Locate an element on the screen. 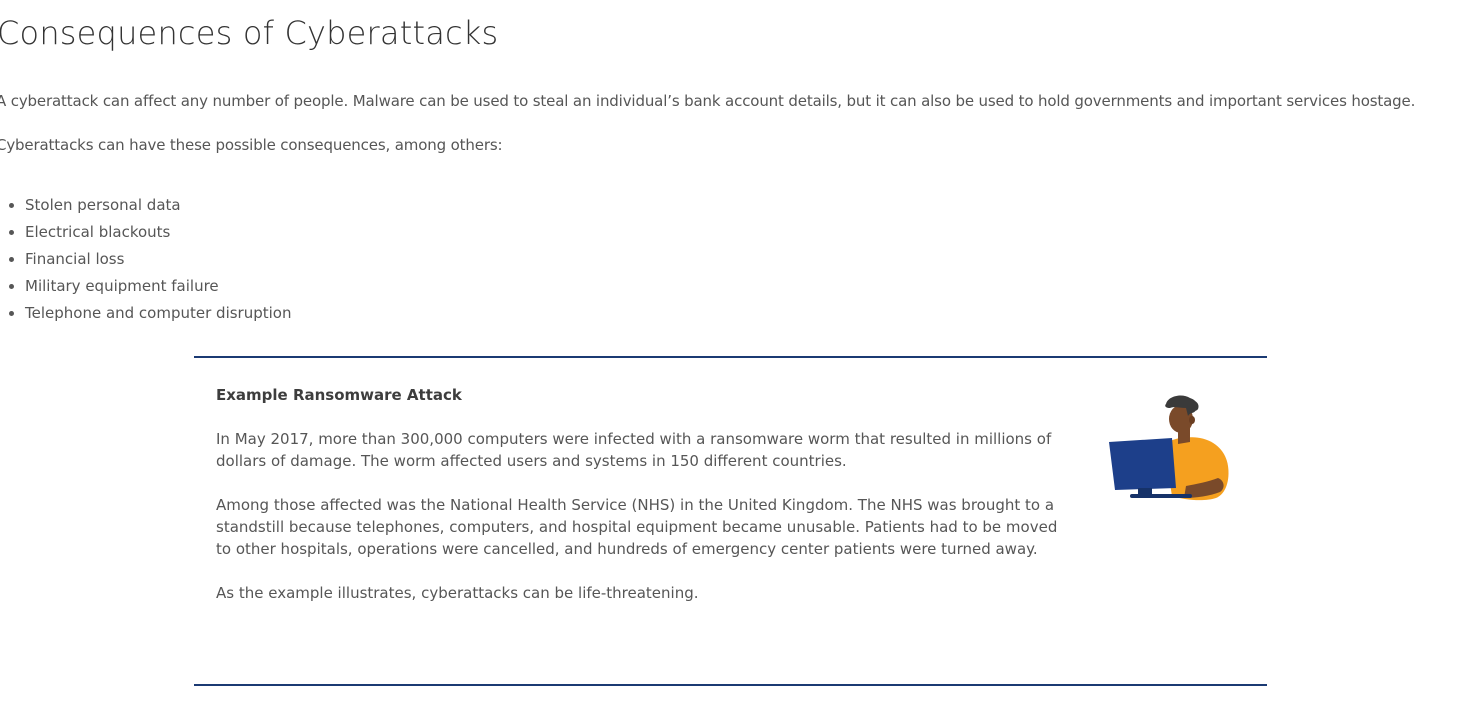  person-at-computer-icon is located at coordinates (1171, 451).